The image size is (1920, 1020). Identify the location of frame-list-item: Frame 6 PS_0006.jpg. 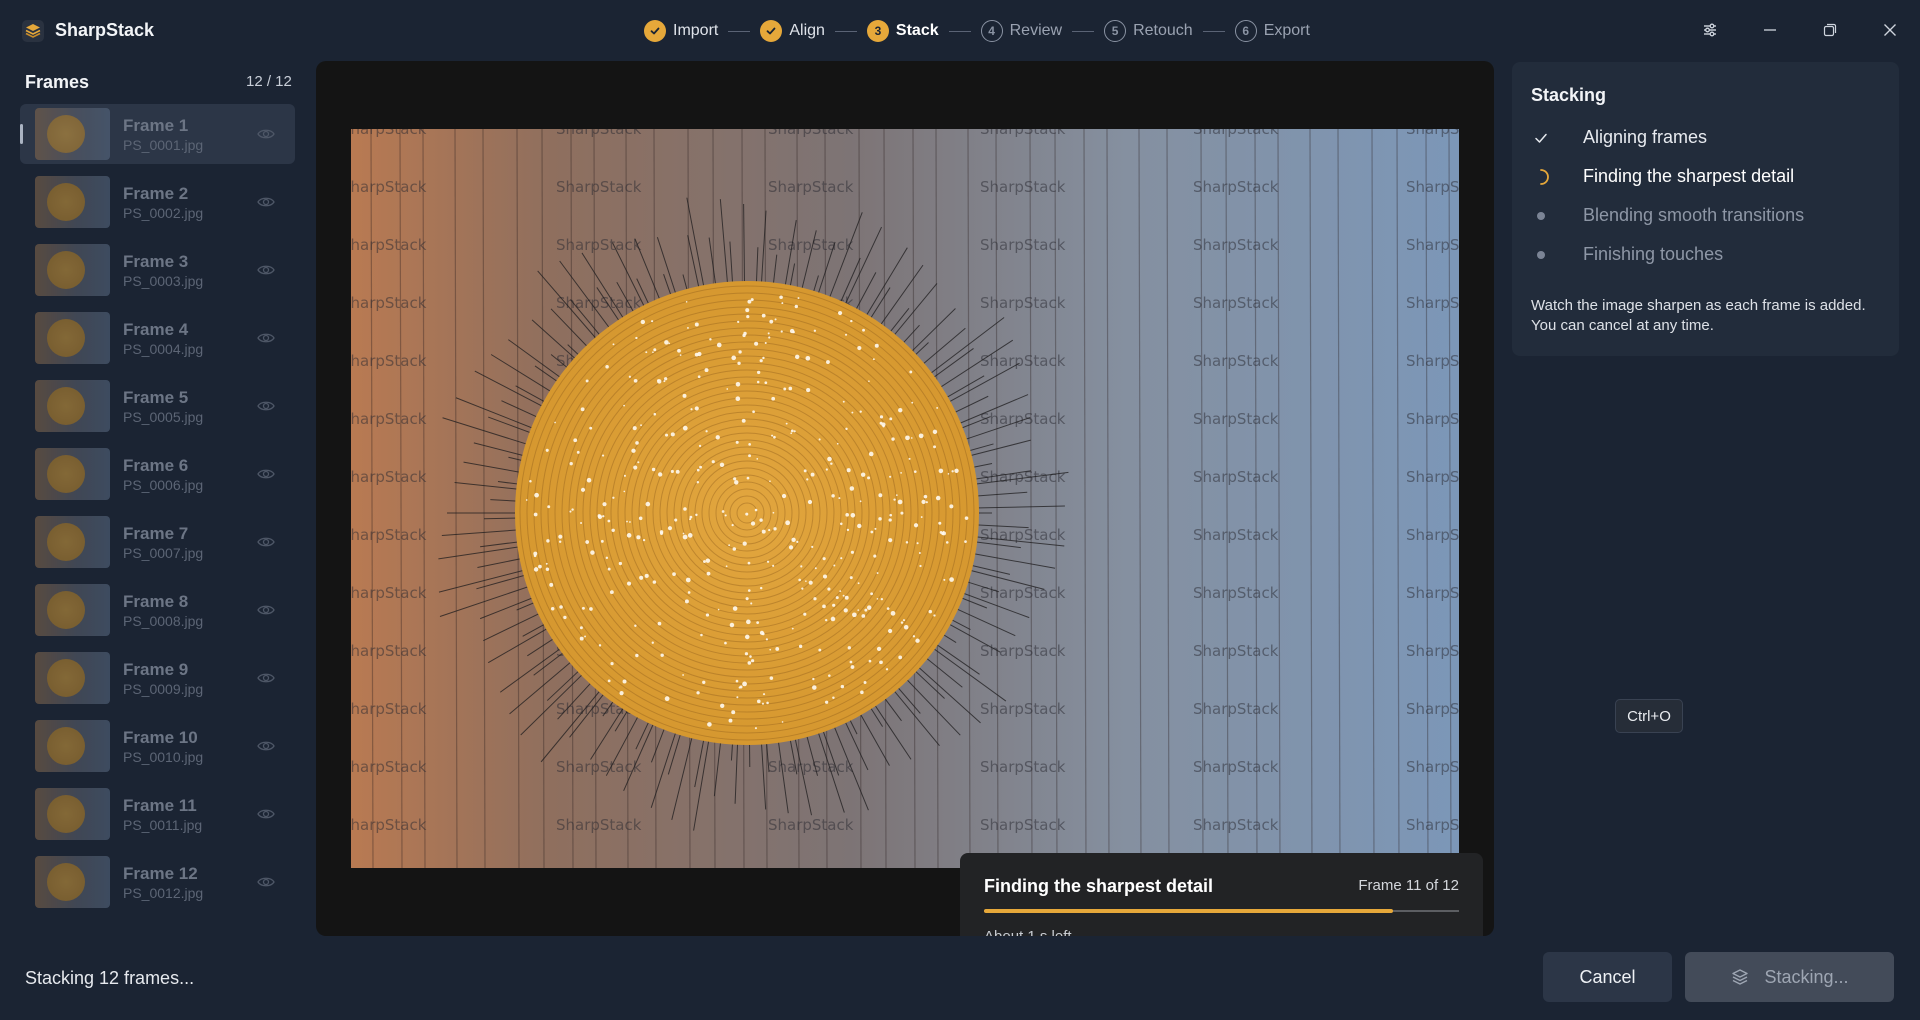
(157, 474).